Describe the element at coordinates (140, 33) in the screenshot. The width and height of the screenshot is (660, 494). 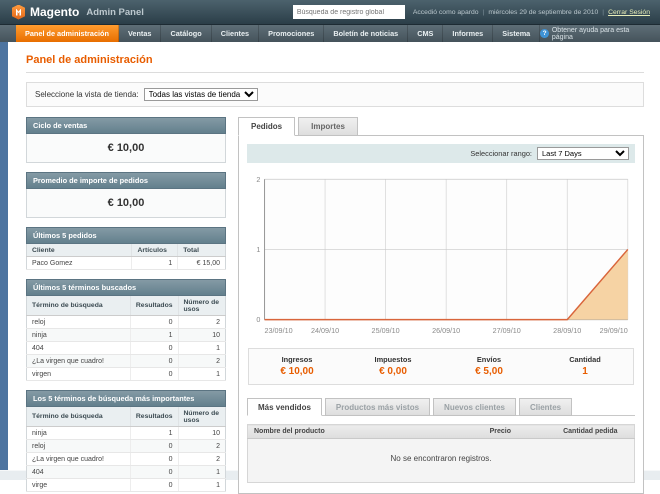
I see `nav-item: Ventas` at that location.